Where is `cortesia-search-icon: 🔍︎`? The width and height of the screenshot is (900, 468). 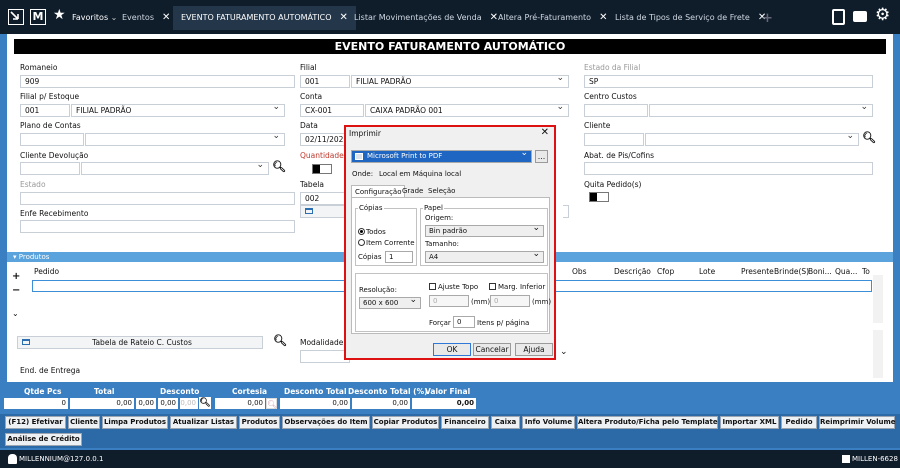
cortesia-search-icon: 🔍︎ is located at coordinates (271, 403).